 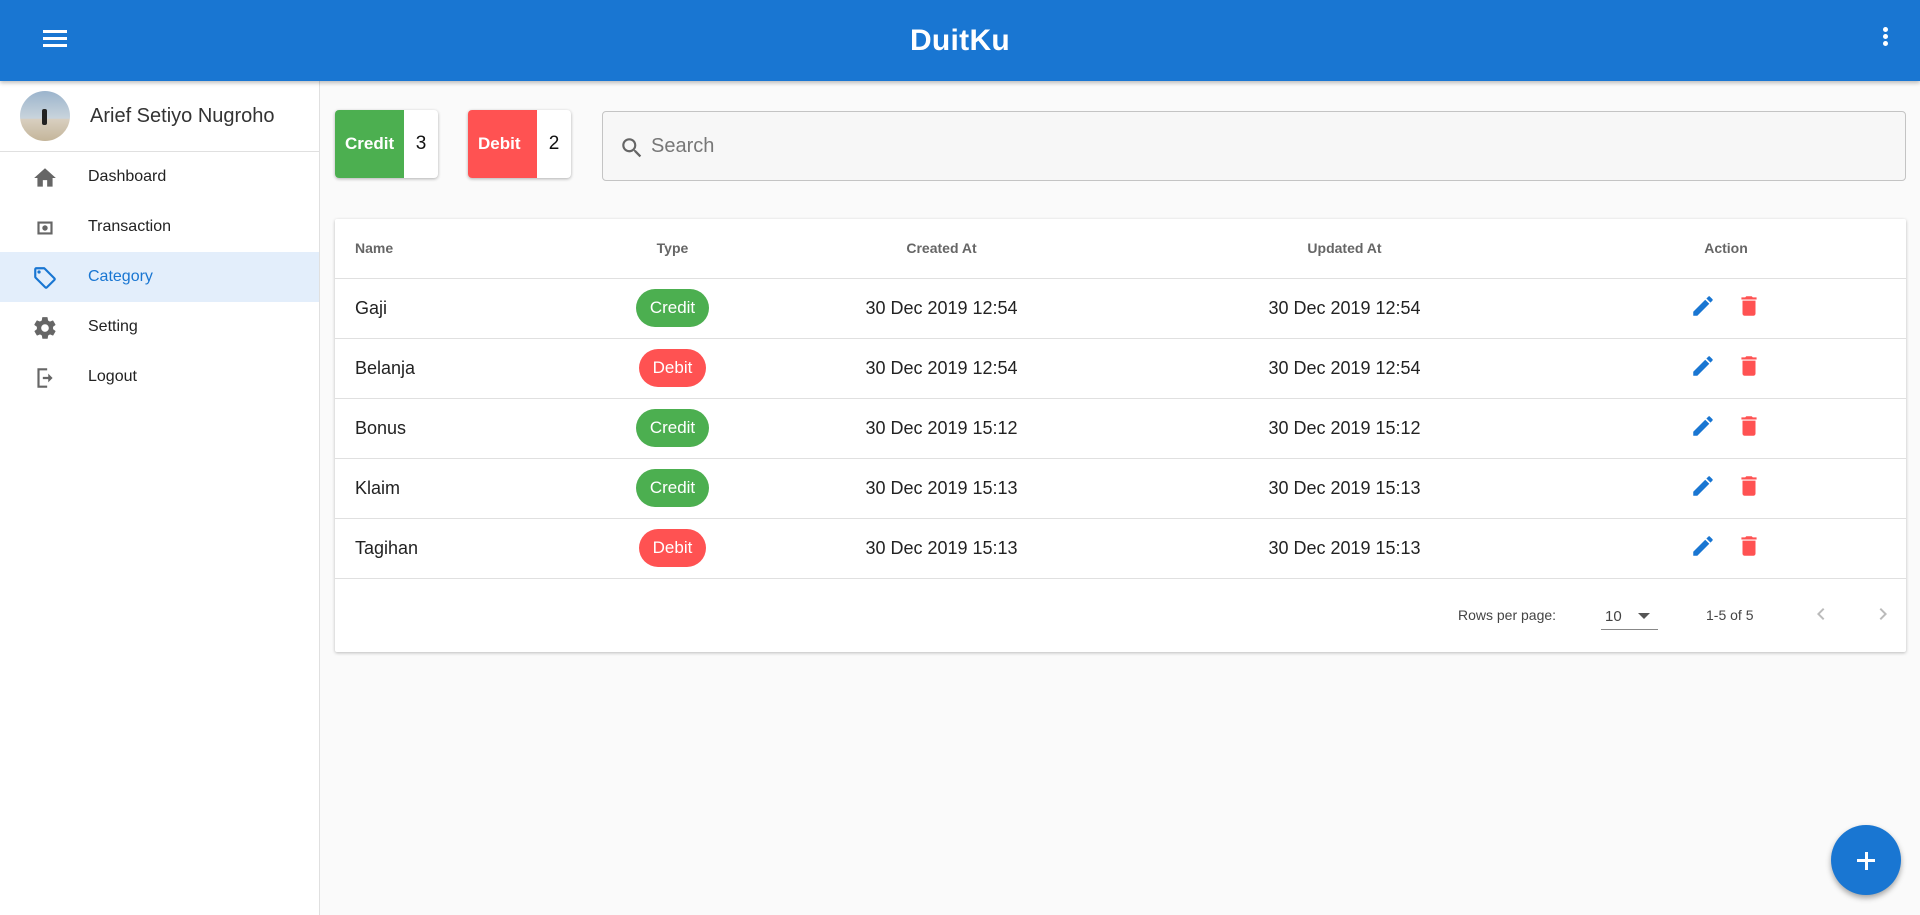 What do you see at coordinates (1726, 249) in the screenshot?
I see `header-action: Action` at bounding box center [1726, 249].